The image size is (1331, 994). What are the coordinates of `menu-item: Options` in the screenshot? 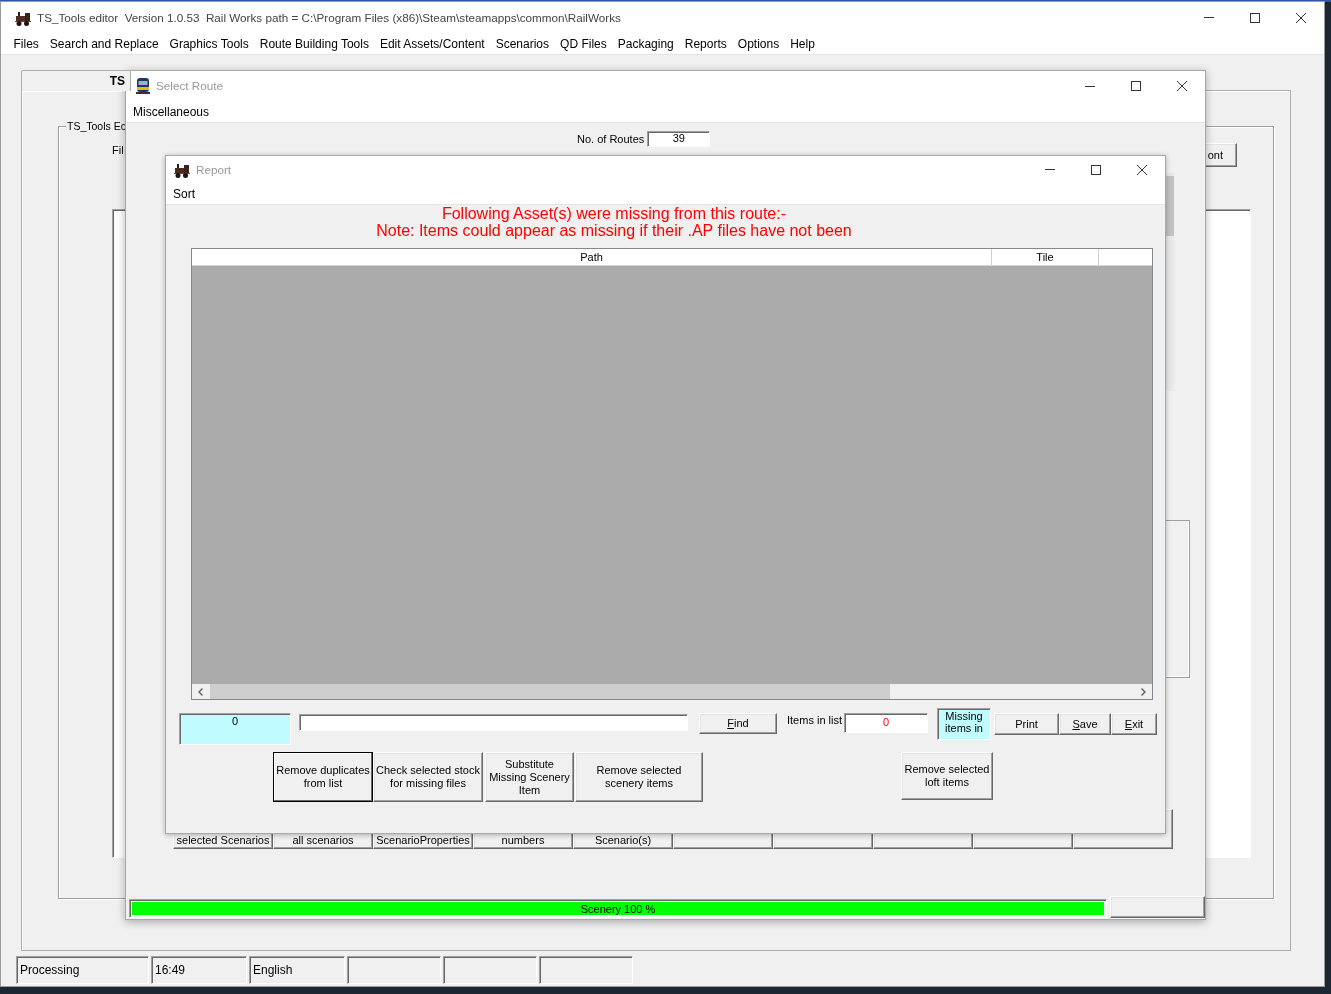 It's located at (758, 43).